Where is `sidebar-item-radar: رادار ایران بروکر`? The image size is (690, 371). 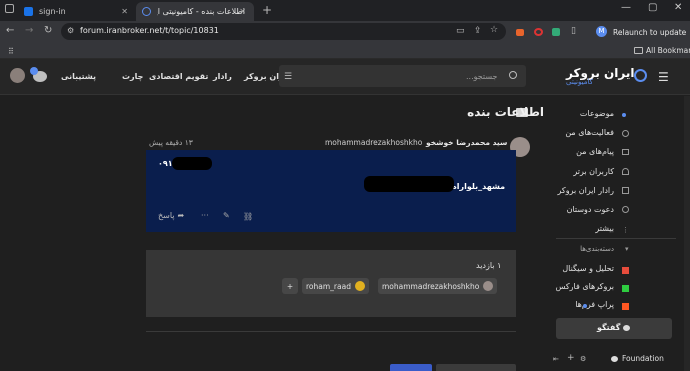
sidebar-item-radar: رادار ایران بروکر is located at coordinates (585, 190).